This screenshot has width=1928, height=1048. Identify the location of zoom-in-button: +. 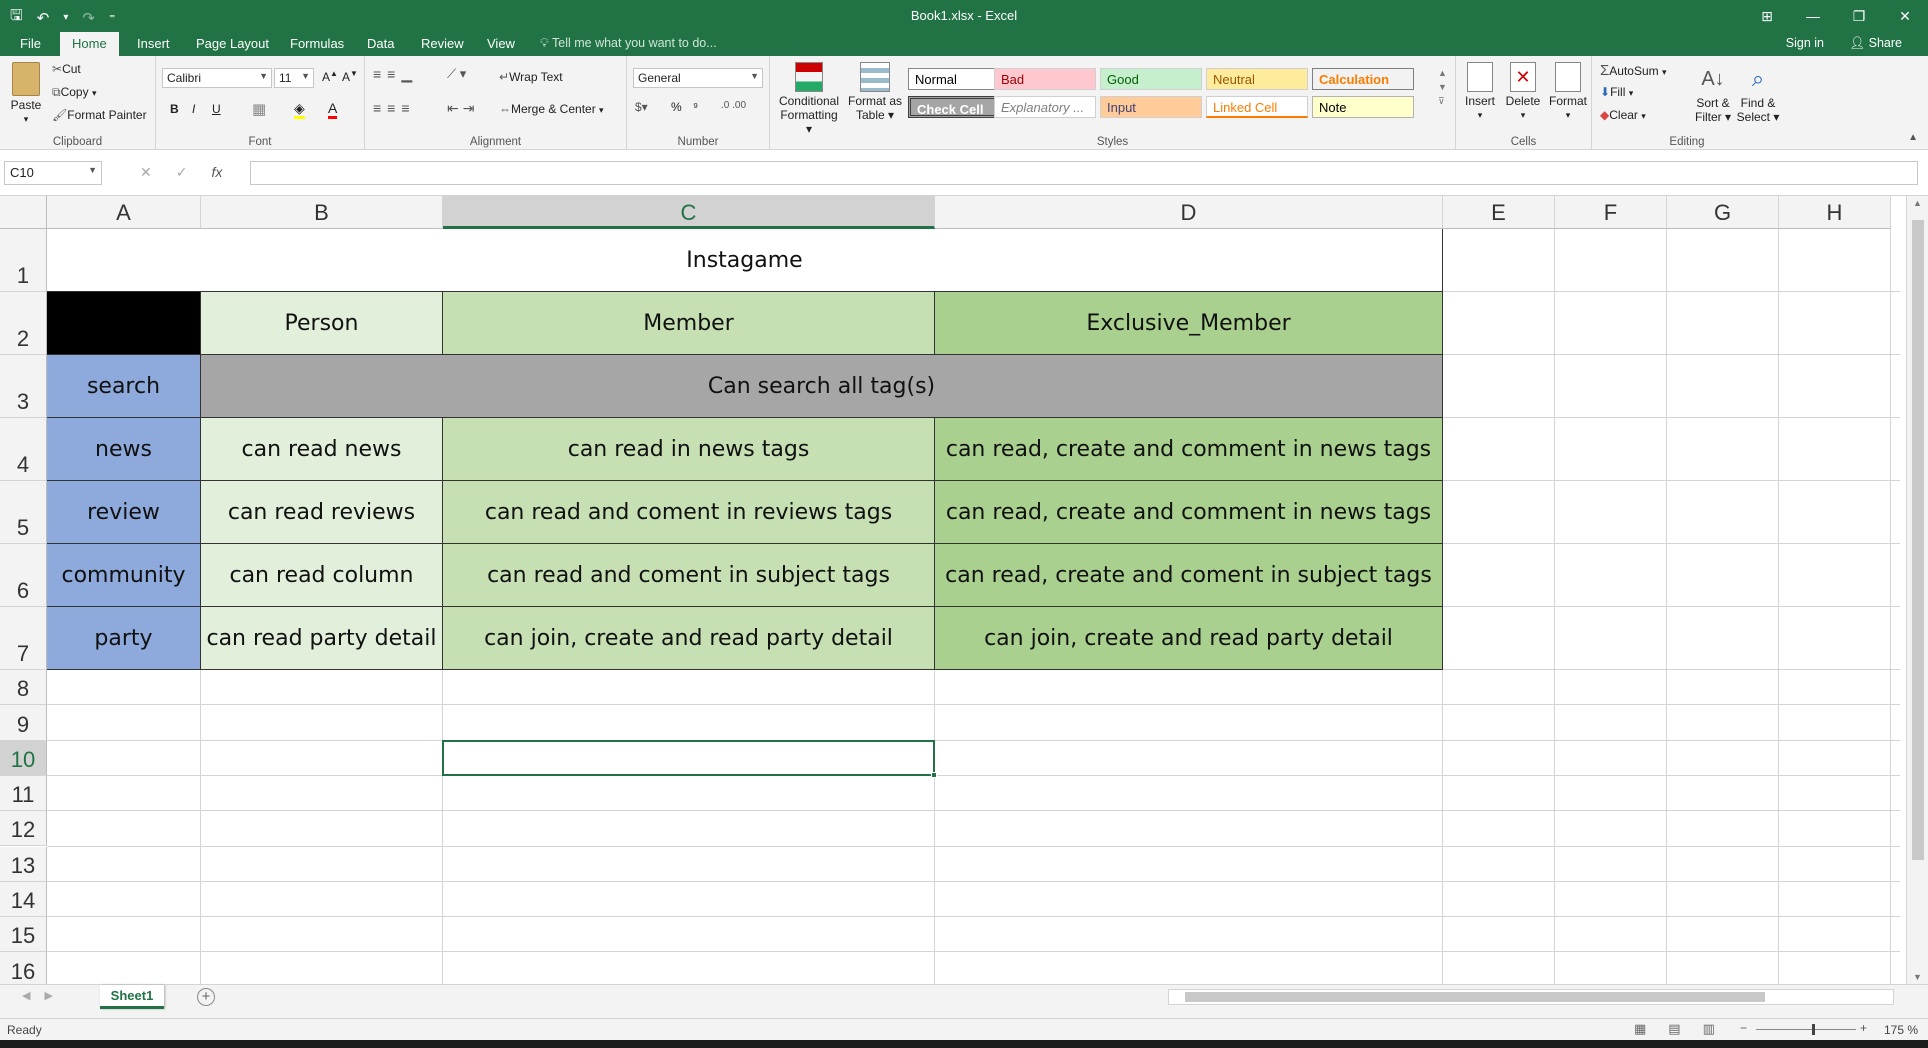
(1863, 1028).